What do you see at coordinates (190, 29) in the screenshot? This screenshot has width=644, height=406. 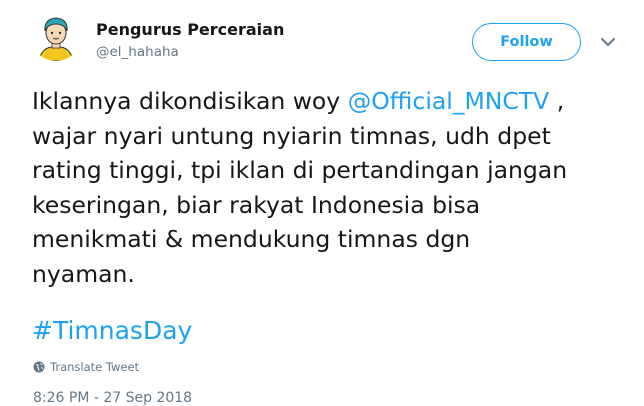 I see `display-name: Pengurus Perceraian` at bounding box center [190, 29].